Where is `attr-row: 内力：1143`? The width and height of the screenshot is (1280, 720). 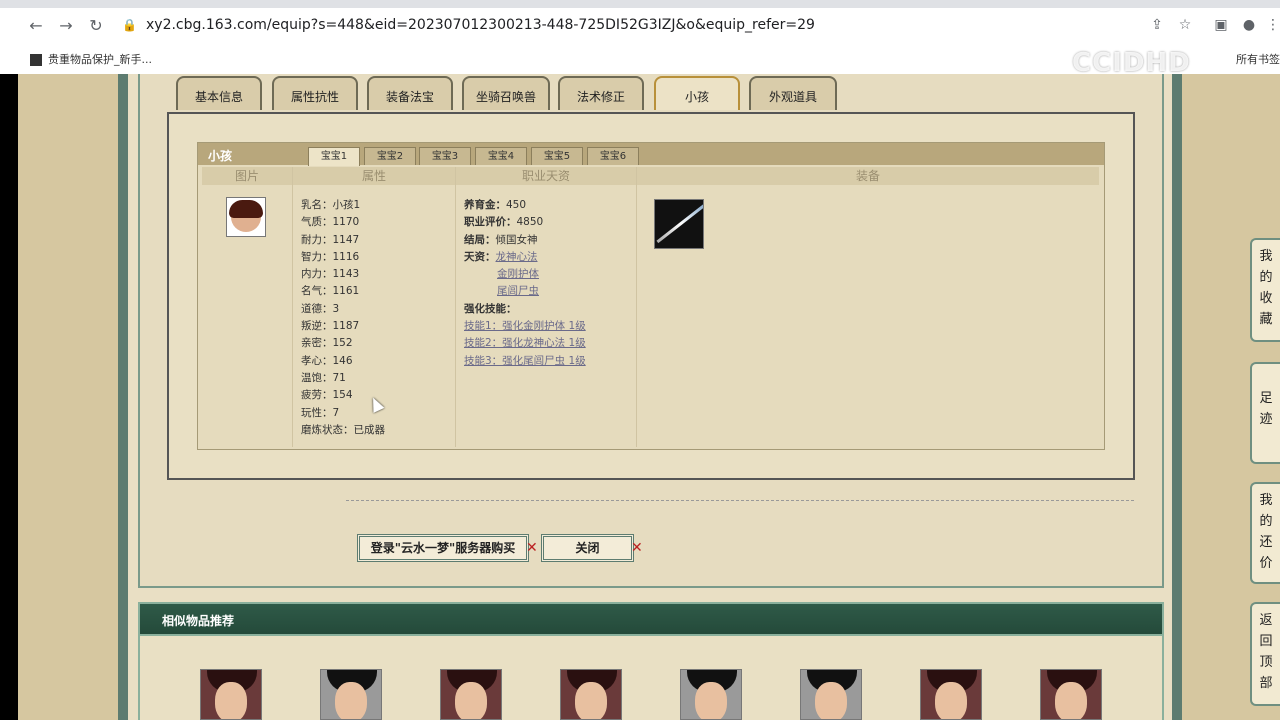 attr-row: 内力：1143 is located at coordinates (330, 274).